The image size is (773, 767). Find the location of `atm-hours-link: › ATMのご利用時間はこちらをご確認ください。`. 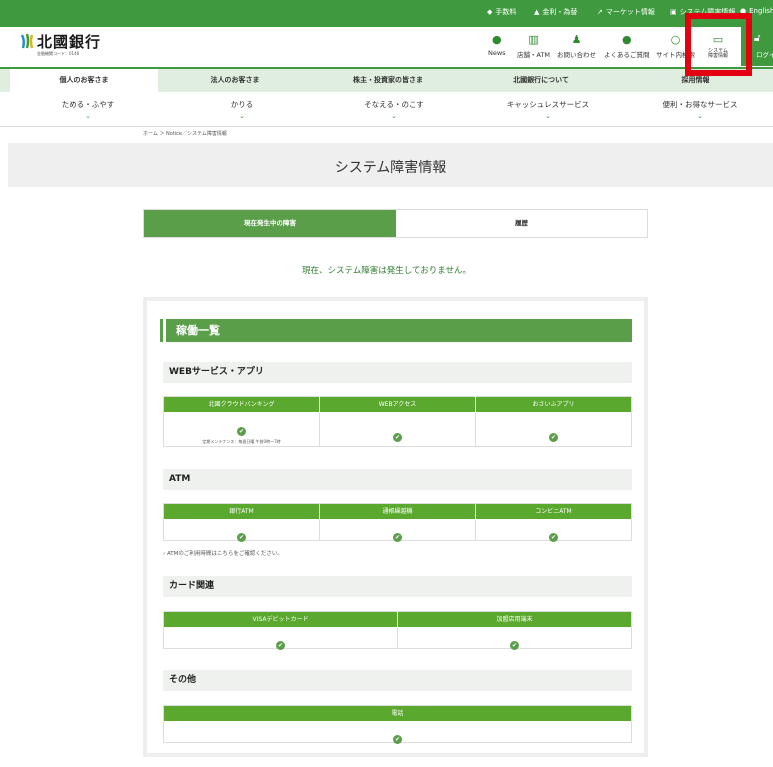

atm-hours-link: › ATMのご利用時間はこちらをご確認ください。 is located at coordinates (223, 553).